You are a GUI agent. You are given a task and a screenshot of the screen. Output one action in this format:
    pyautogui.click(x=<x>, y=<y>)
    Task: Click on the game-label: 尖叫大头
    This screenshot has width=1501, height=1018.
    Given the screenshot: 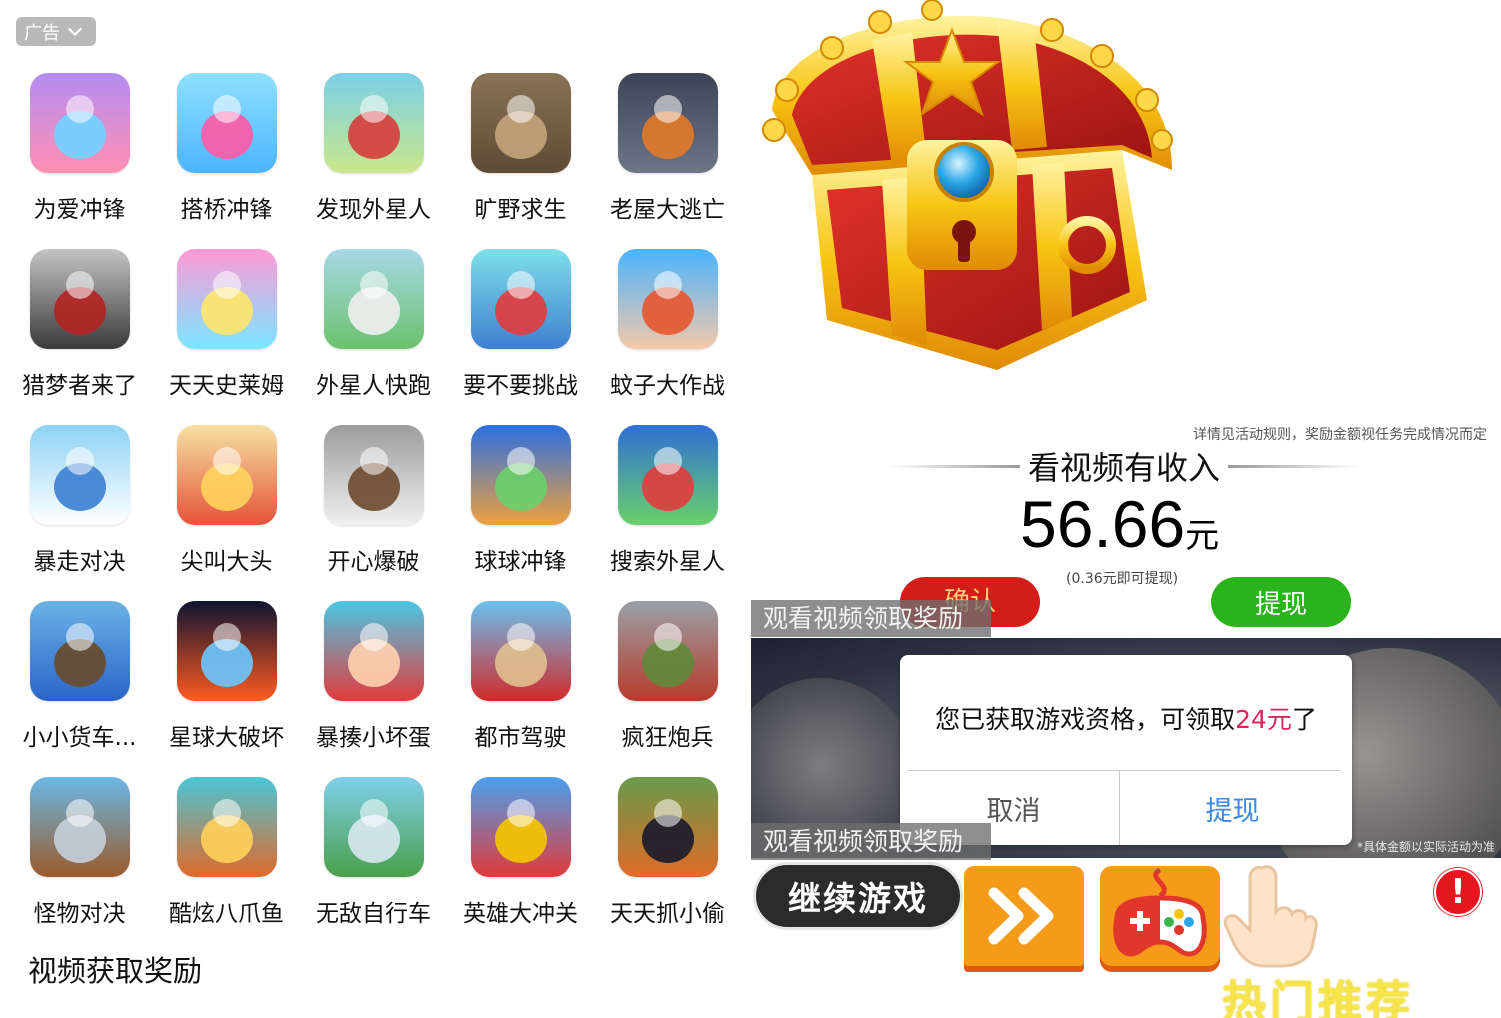 What is the action you would take?
    pyautogui.click(x=226, y=562)
    